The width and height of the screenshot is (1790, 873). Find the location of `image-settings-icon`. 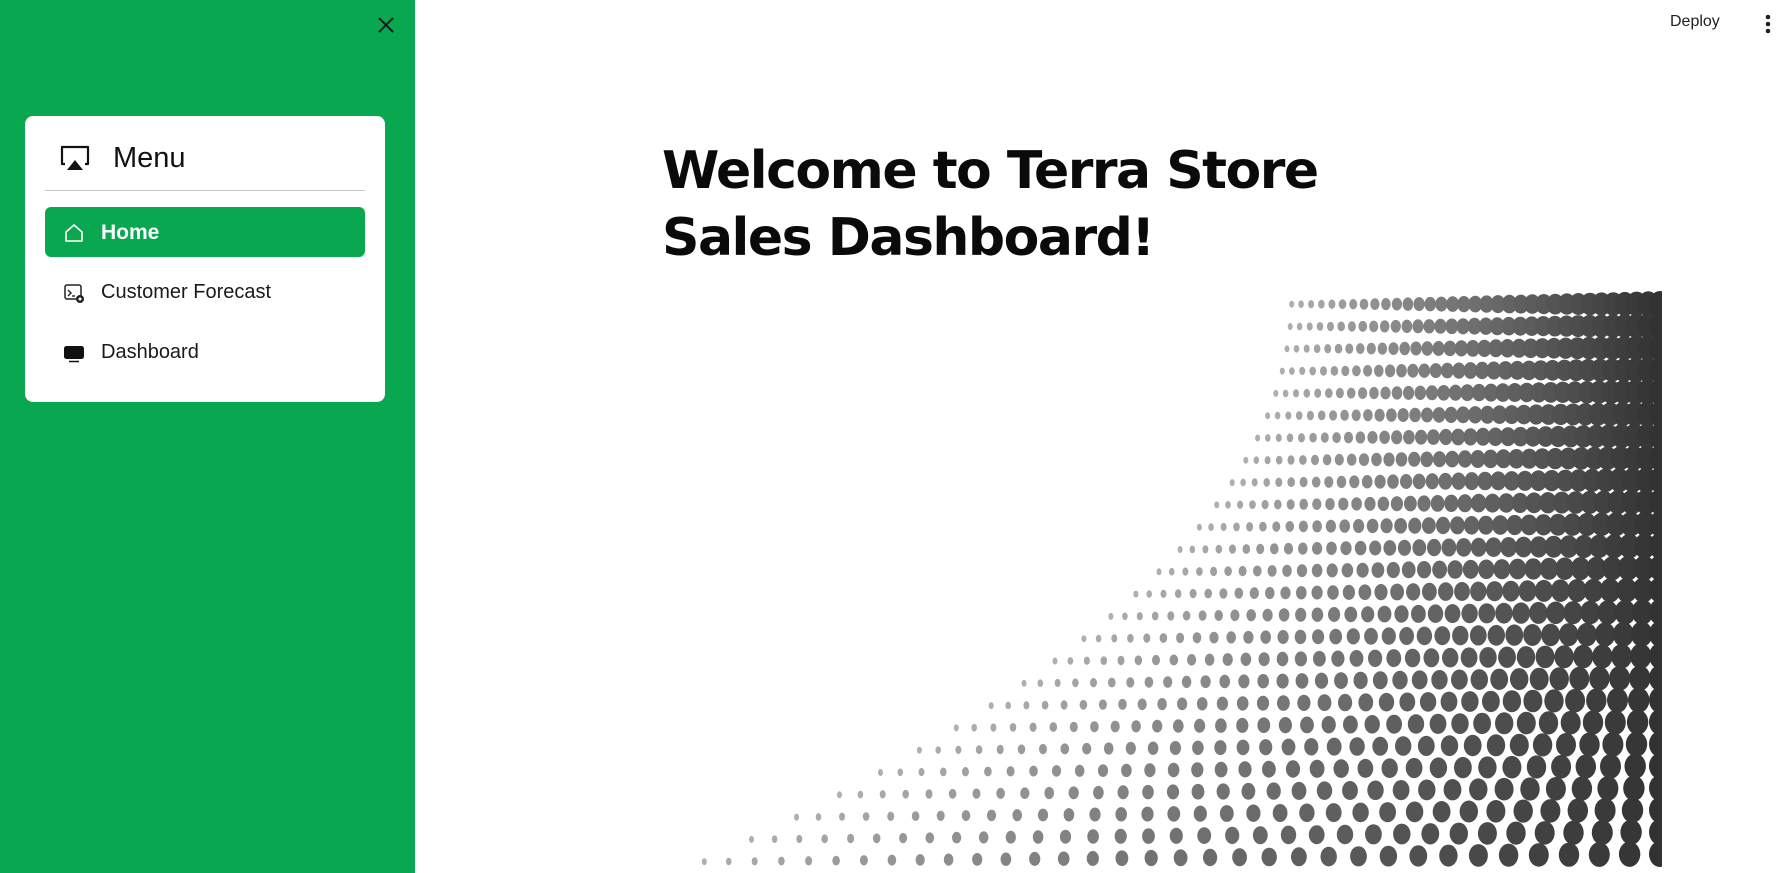

image-settings-icon is located at coordinates (74, 293).